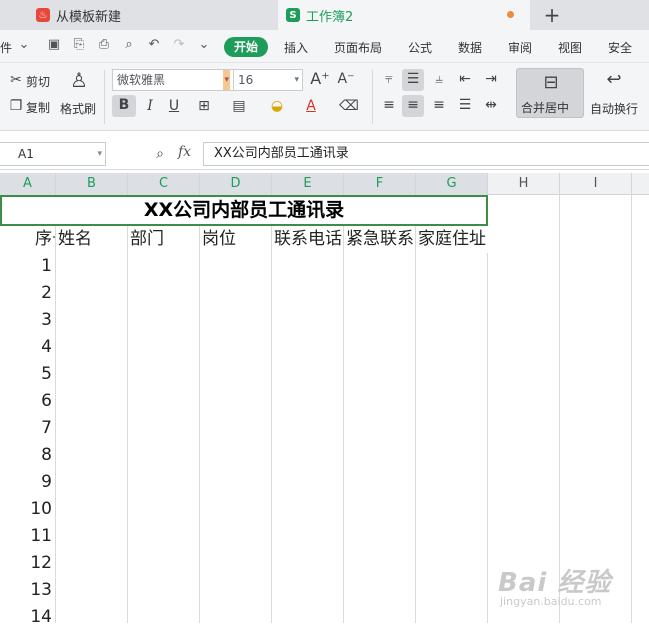  I want to click on merged-title-cell: XX公司内部员工通讯录, so click(244, 210).